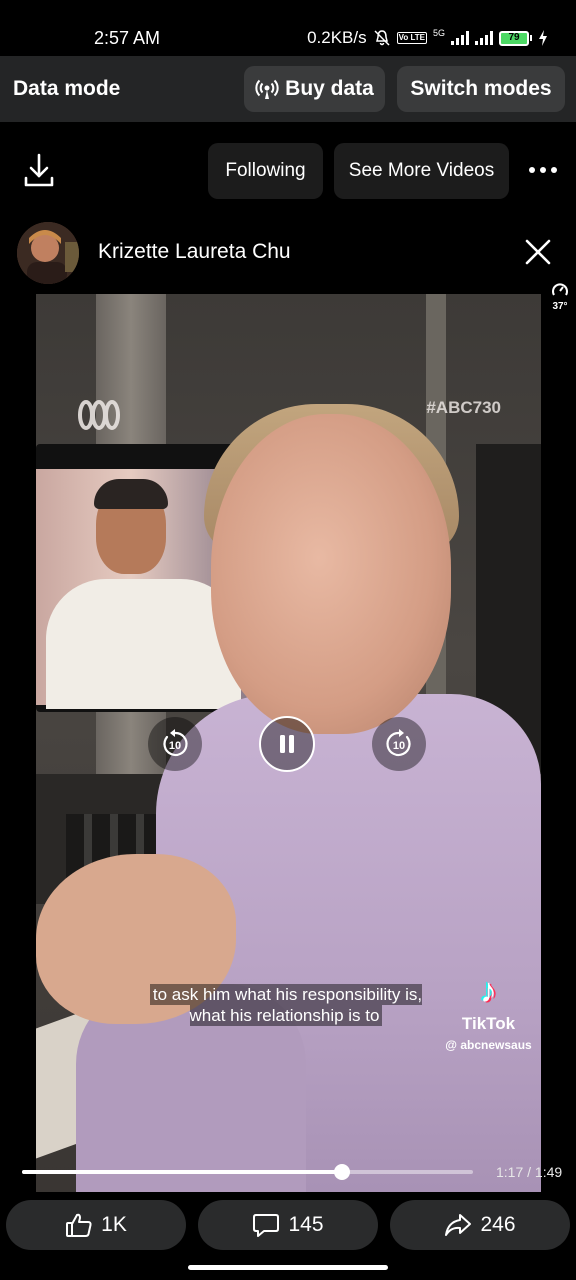 The width and height of the screenshot is (576, 1280). I want to click on close-icon, so click(538, 252).